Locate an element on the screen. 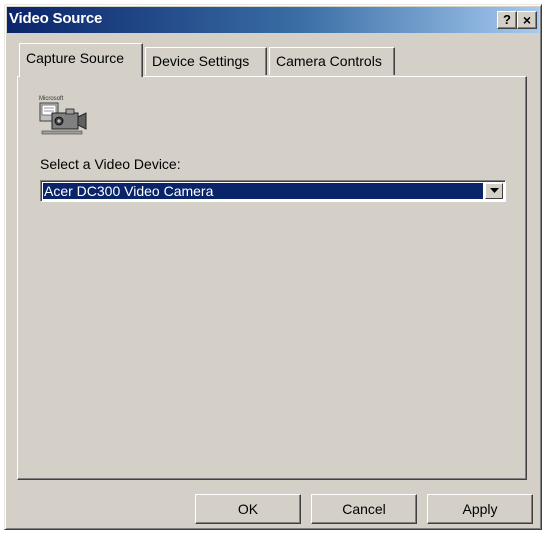  ok-button: OK is located at coordinates (248, 509).